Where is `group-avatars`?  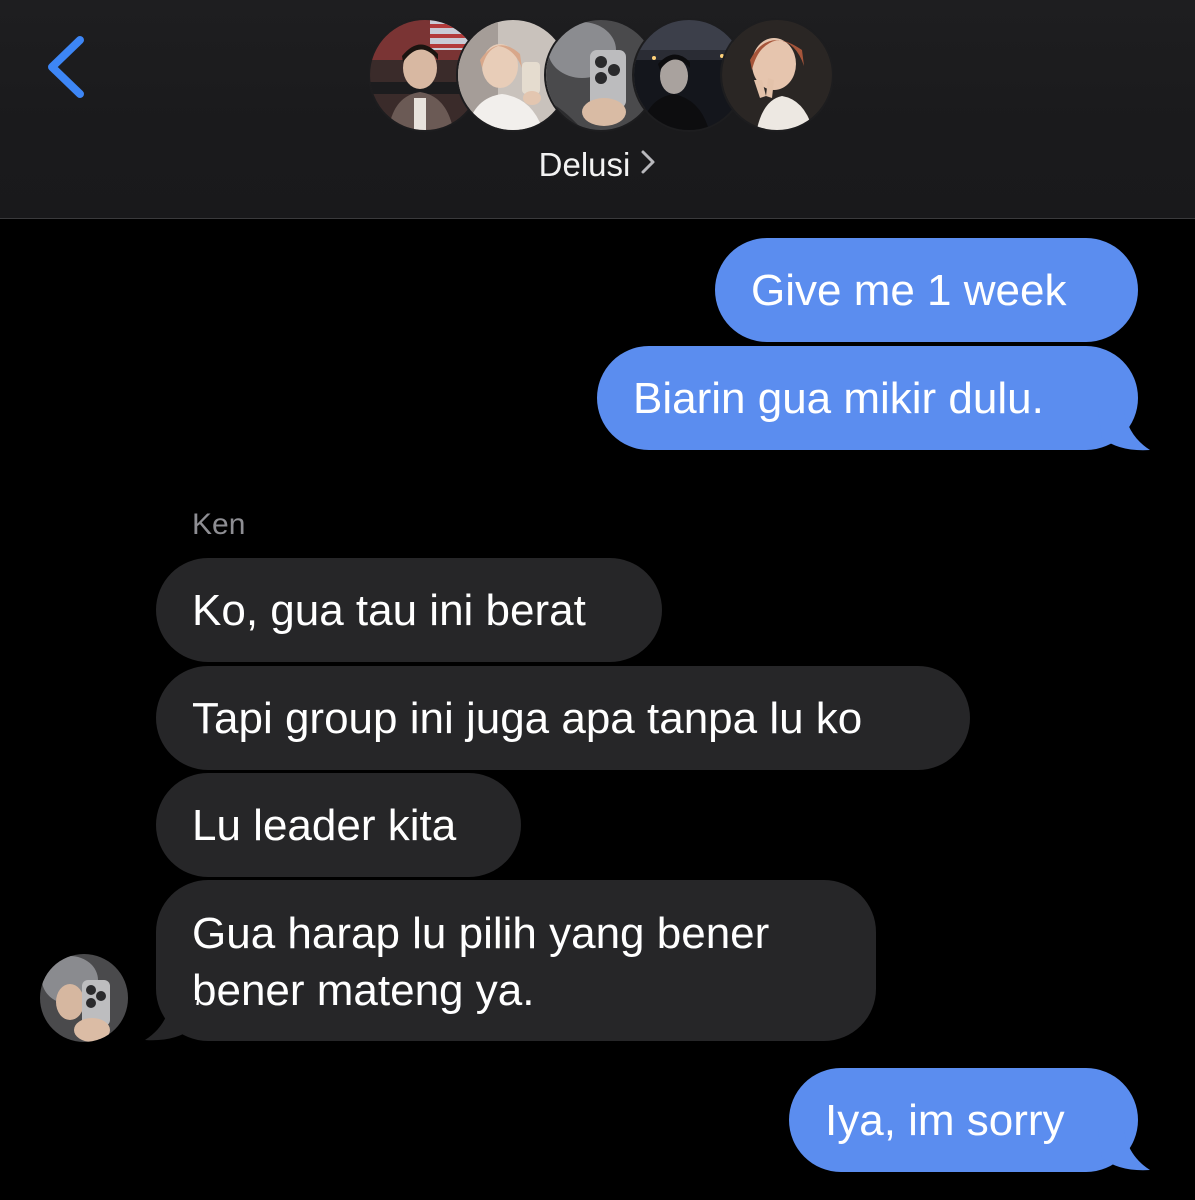
group-avatars is located at coordinates (601, 77).